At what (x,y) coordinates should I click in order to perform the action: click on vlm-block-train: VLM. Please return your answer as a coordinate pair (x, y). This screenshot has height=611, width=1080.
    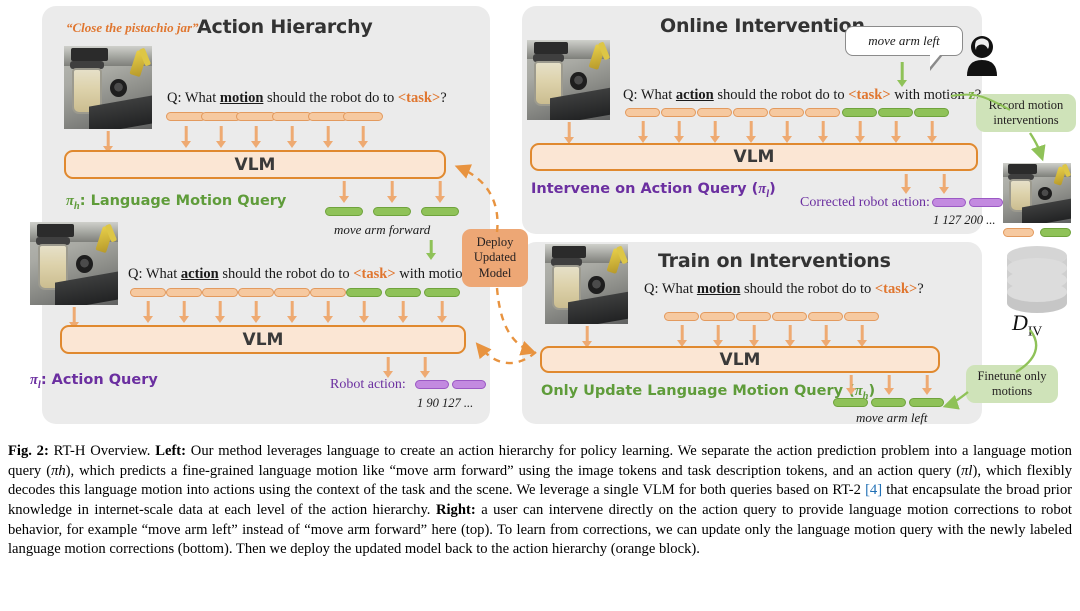
    Looking at the image, I should click on (740, 359).